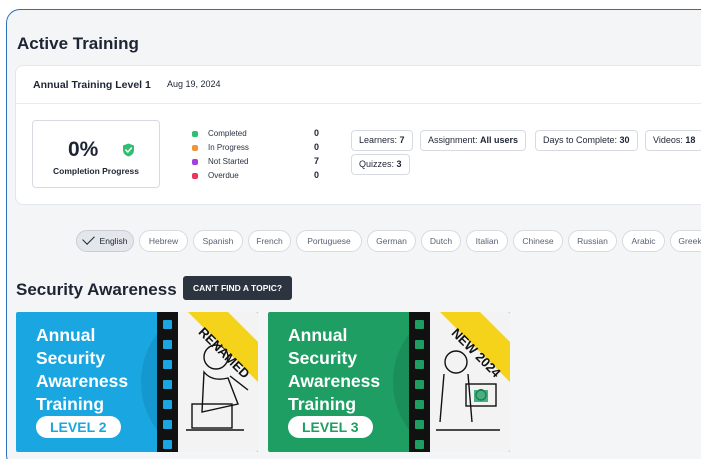 Image resolution: width=701 pixels, height=459 pixels. What do you see at coordinates (624, 140) in the screenshot?
I see `tag-value: 30` at bounding box center [624, 140].